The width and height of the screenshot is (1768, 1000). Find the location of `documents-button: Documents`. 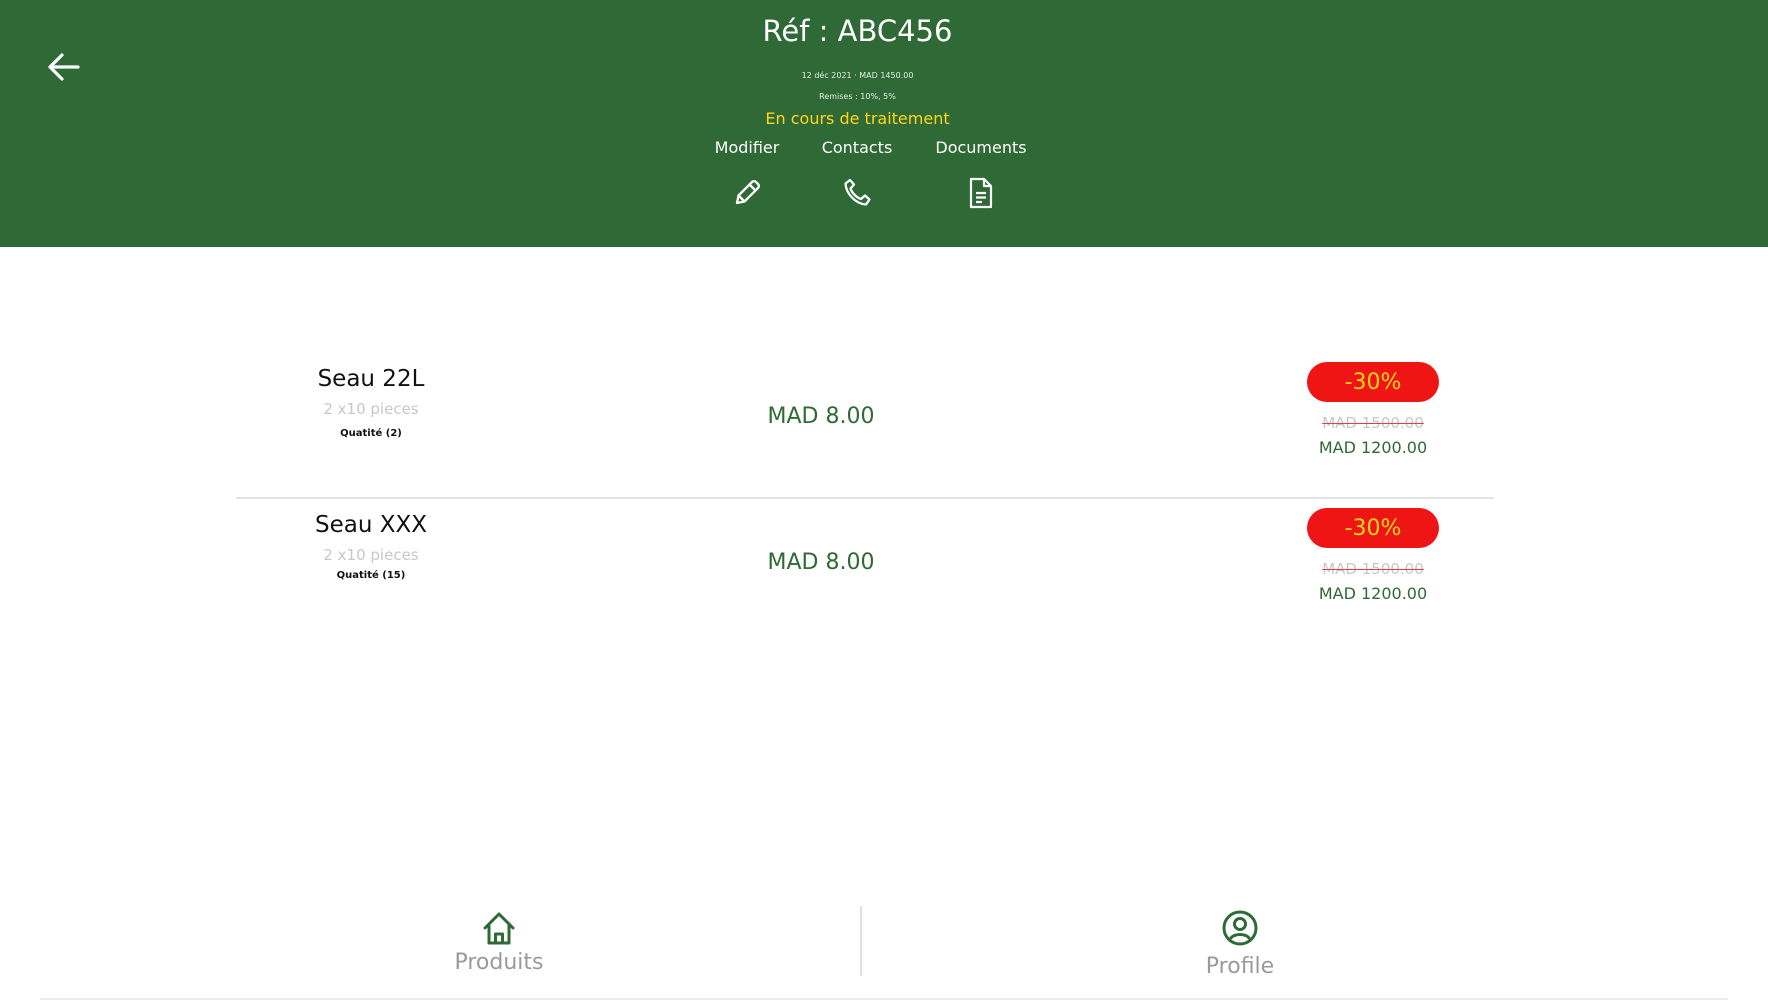

documents-button: Documents is located at coordinates (981, 177).